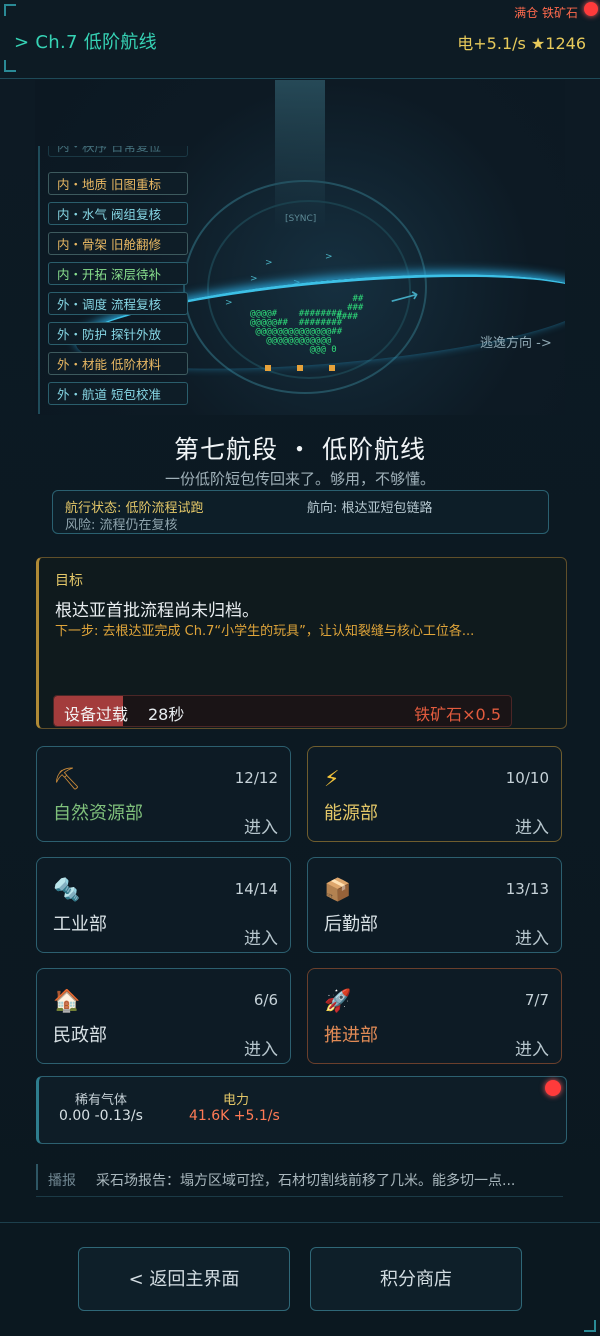  Describe the element at coordinates (118, 213) in the screenshot. I see `sector-tag: 内・水气 阀组复核` at that location.